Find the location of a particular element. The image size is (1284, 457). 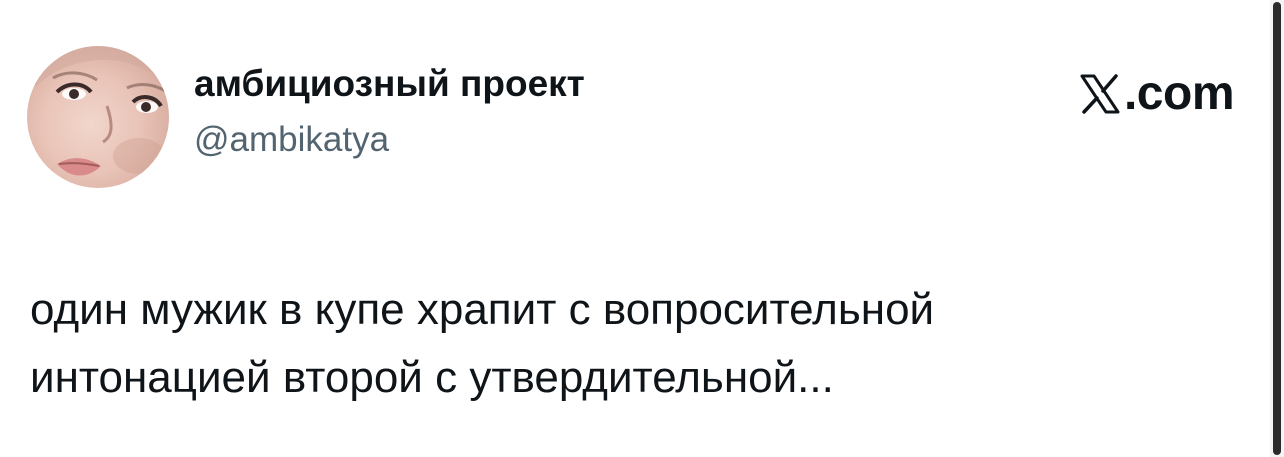

user-handle: @ambikatya is located at coordinates (389, 140).